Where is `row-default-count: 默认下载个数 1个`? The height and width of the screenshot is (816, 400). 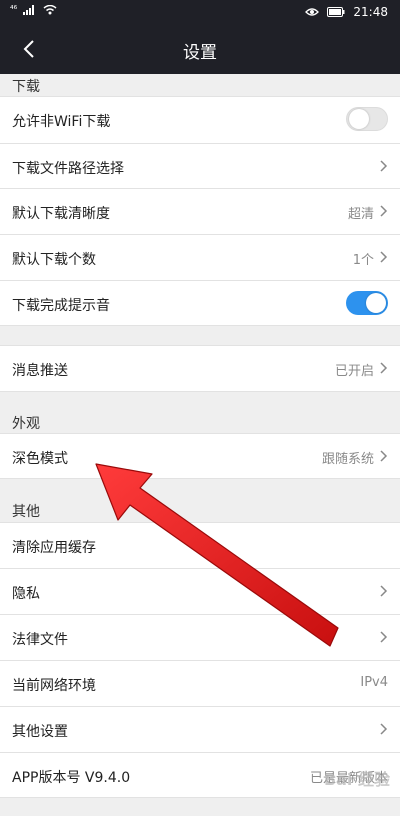
row-default-count: 默认下载个数 1个 is located at coordinates (200, 257).